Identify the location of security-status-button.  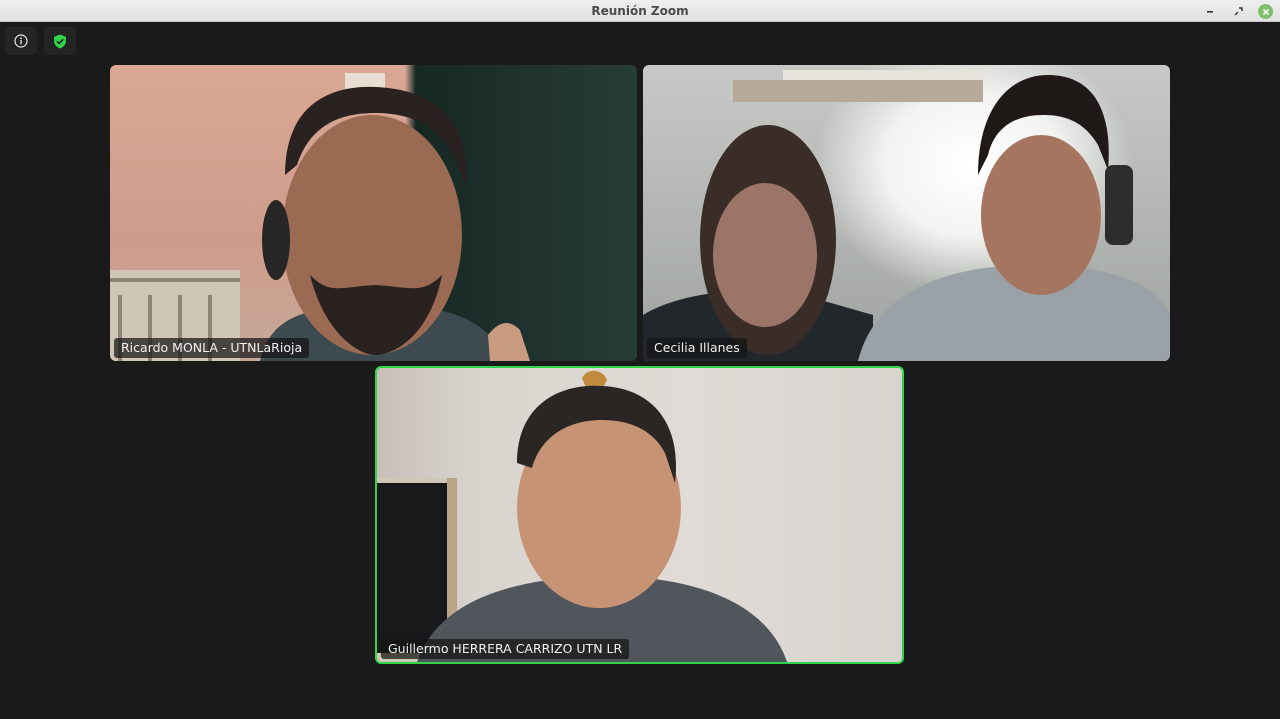
(60, 41).